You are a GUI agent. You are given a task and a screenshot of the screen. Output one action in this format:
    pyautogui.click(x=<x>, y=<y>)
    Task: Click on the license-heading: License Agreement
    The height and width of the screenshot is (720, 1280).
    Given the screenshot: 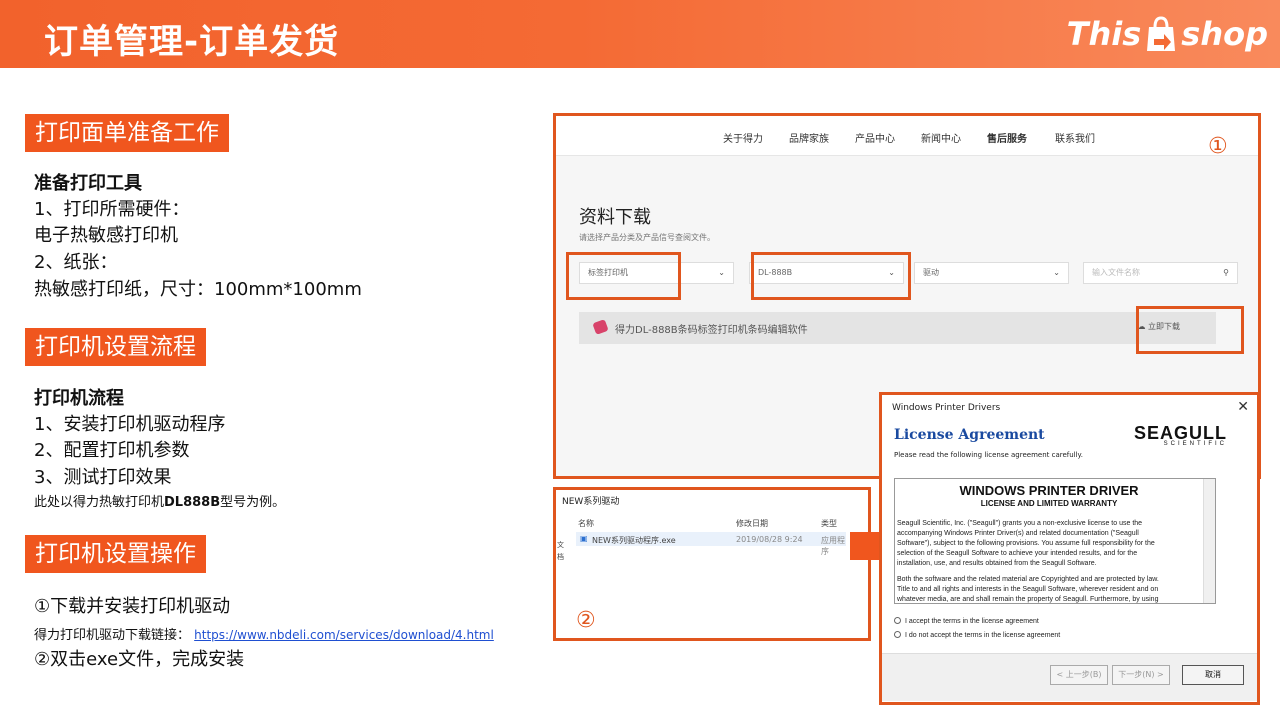 What is the action you would take?
    pyautogui.click(x=969, y=435)
    